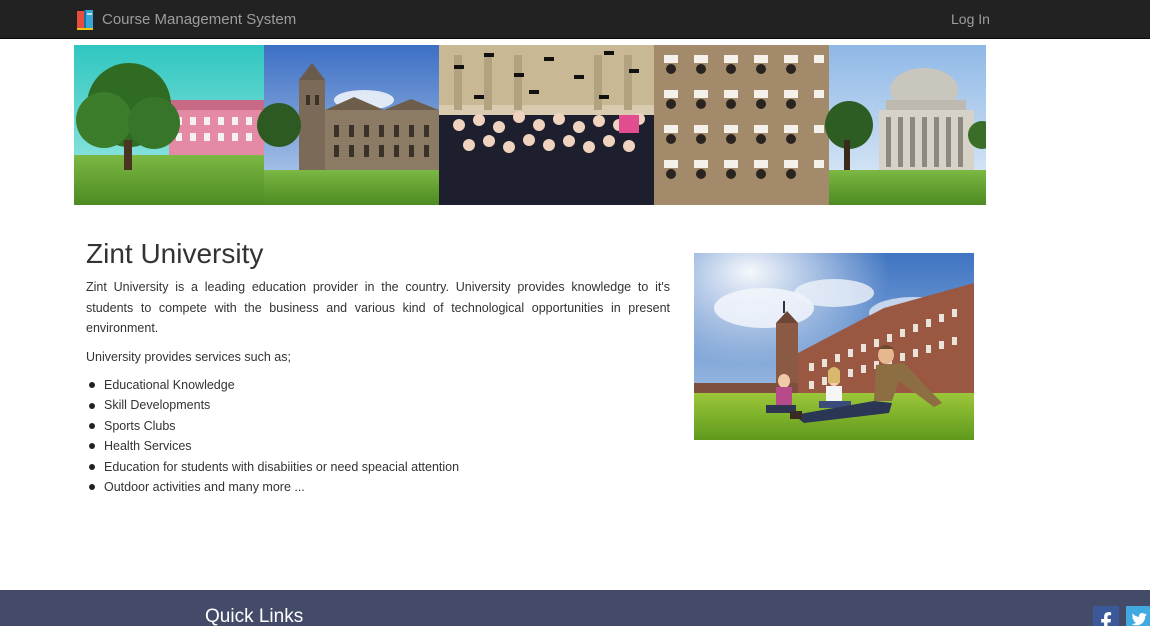 This screenshot has height=626, width=1150. What do you see at coordinates (175, 253) in the screenshot?
I see `page-title: Zint University` at bounding box center [175, 253].